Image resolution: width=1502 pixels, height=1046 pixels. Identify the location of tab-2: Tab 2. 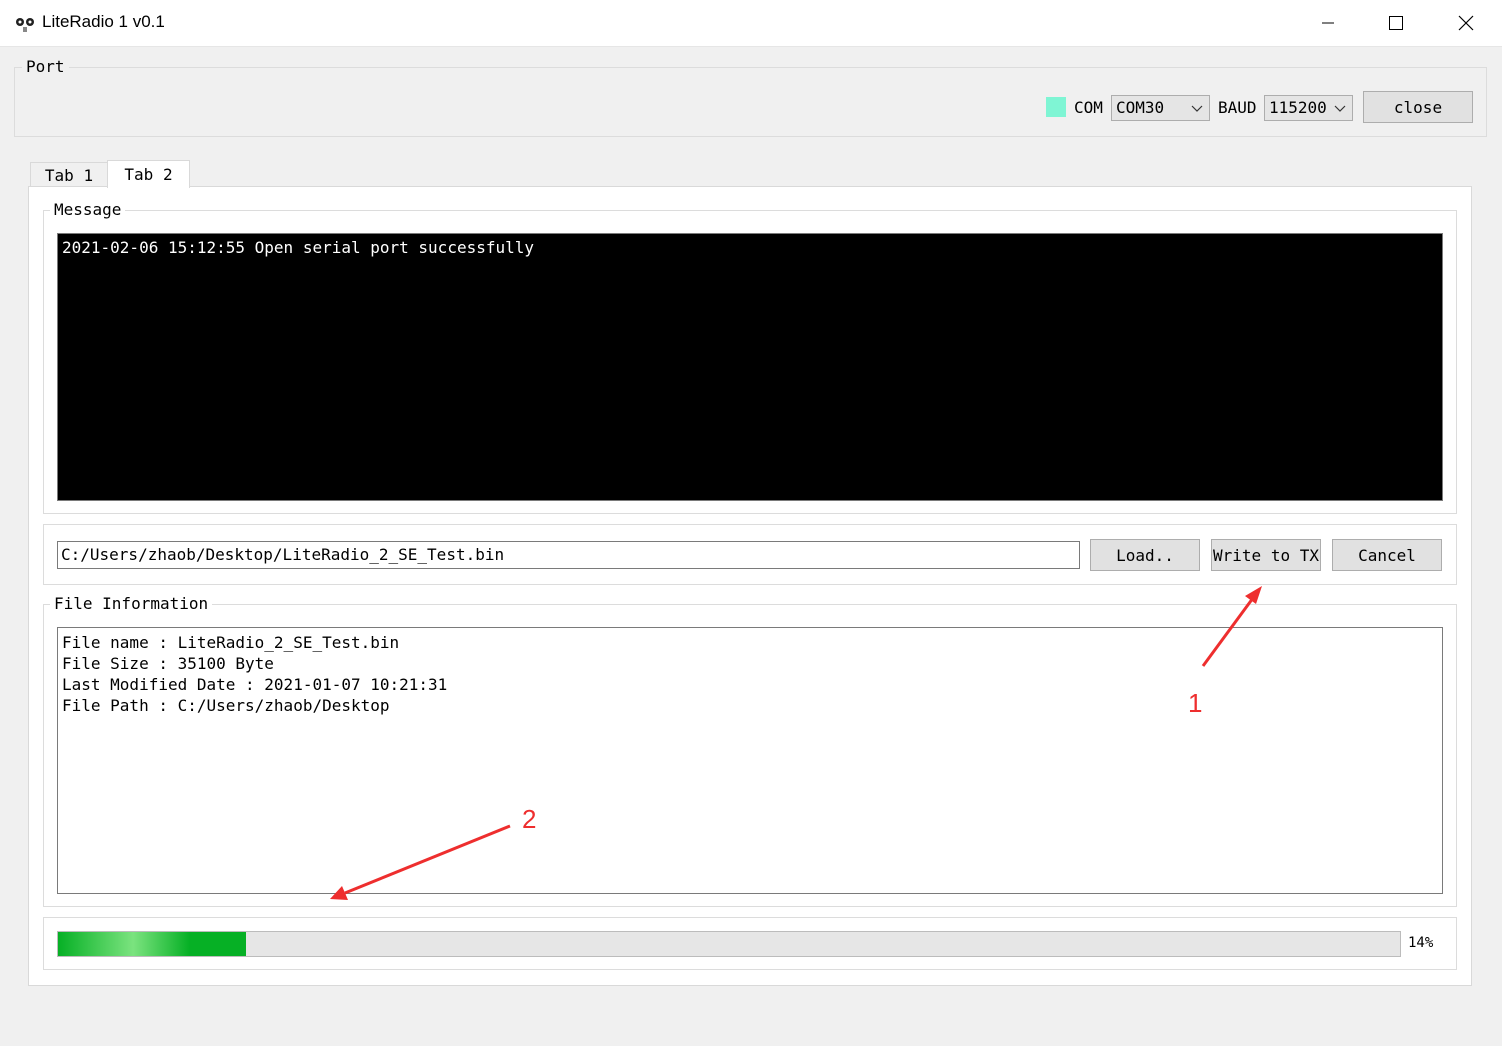
(148, 174).